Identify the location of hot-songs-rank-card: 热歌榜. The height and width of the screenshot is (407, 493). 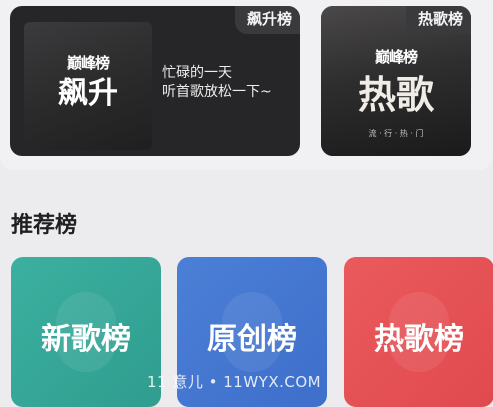
(418, 332).